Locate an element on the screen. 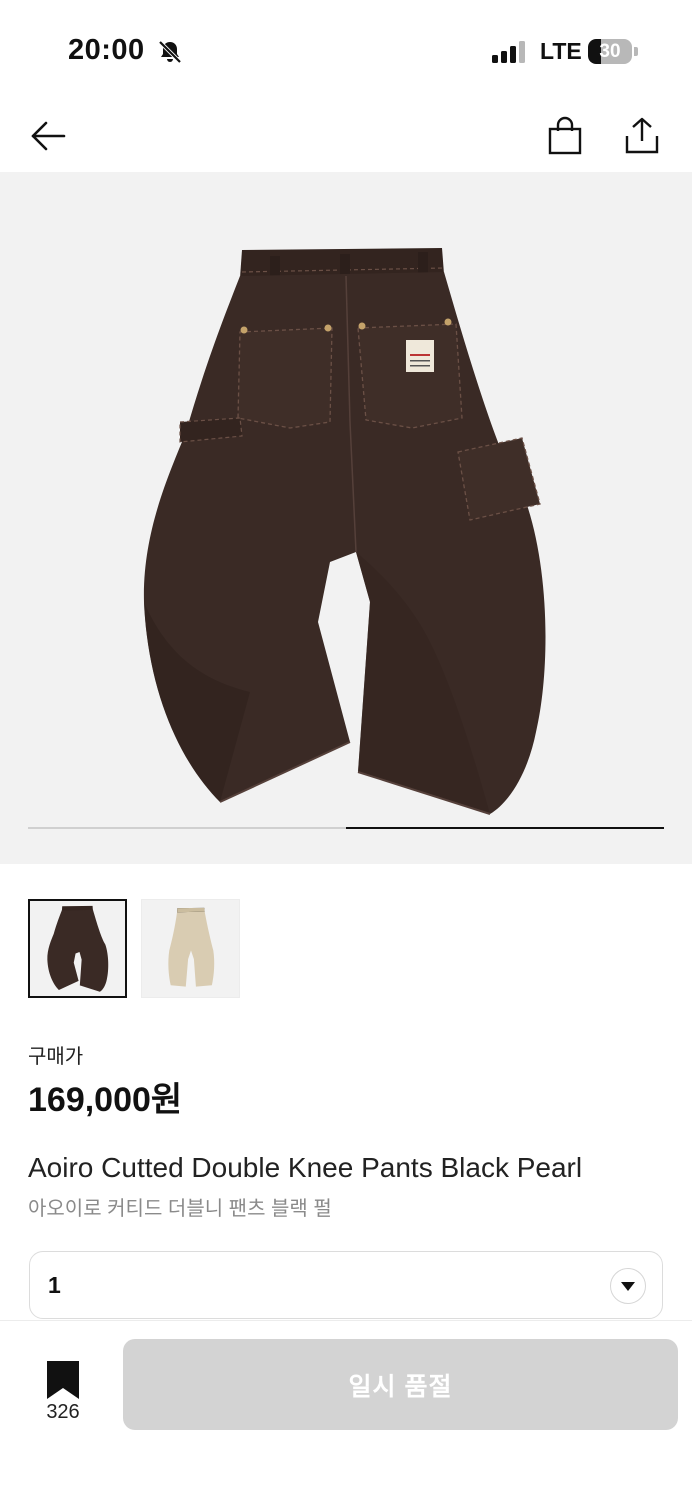  bell-muted-icon is located at coordinates (170, 52).